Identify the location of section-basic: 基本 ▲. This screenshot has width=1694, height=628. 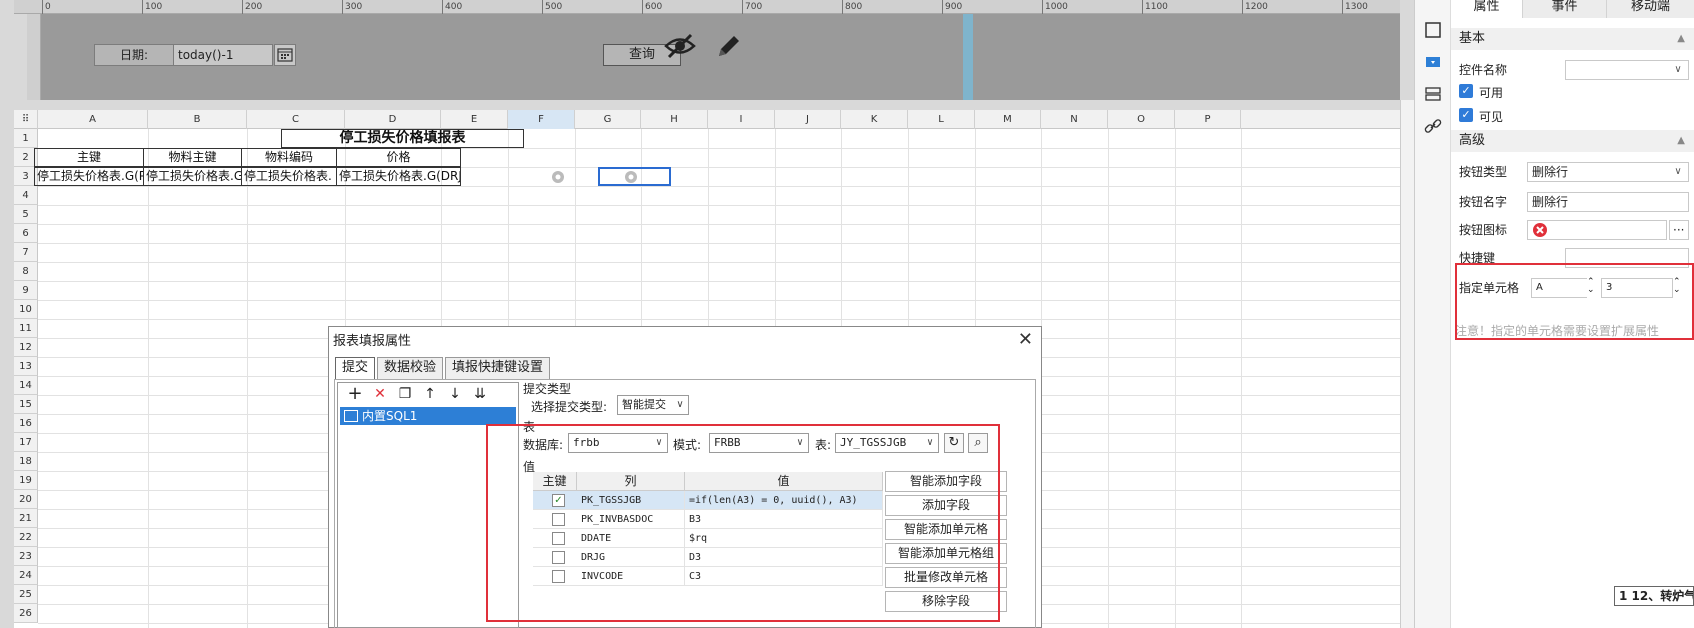
(1572, 39).